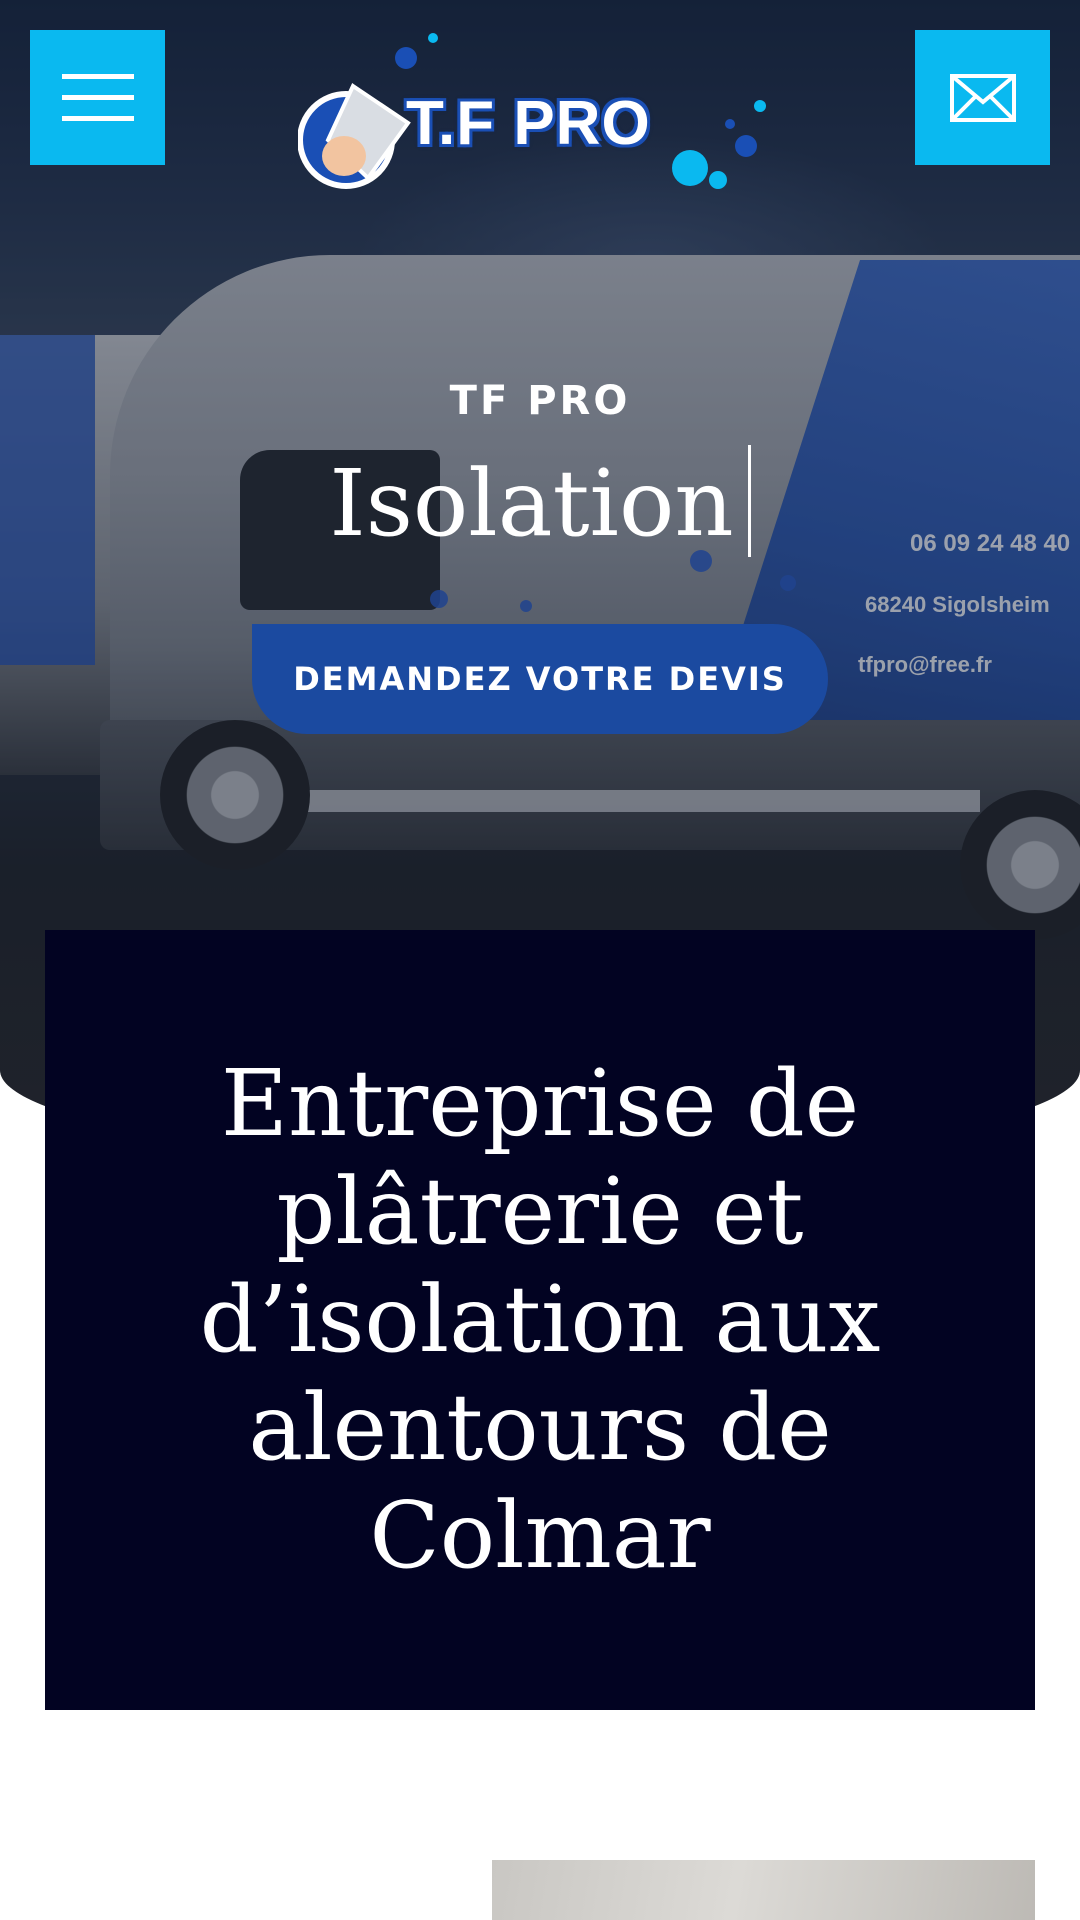 The width and height of the screenshot is (1080, 1920). I want to click on hero-title-text: Isolation, so click(531, 503).